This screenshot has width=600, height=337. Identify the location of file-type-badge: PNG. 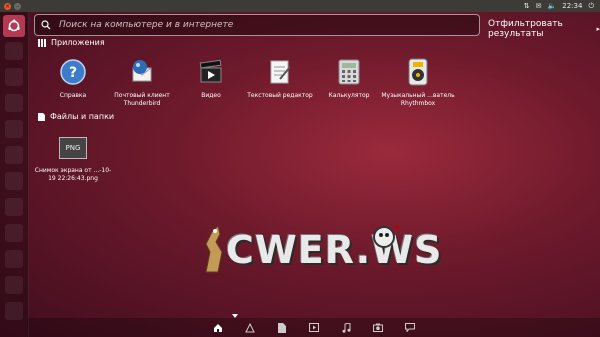
(73, 148).